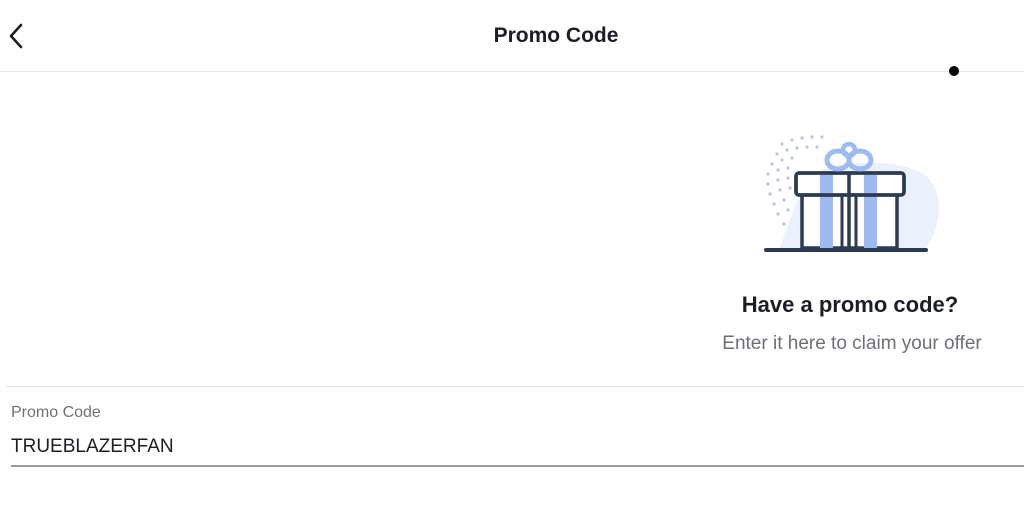 The image size is (1024, 517). What do you see at coordinates (852, 343) in the screenshot?
I see `promo-subtext: Enter it here to claim your offer` at bounding box center [852, 343].